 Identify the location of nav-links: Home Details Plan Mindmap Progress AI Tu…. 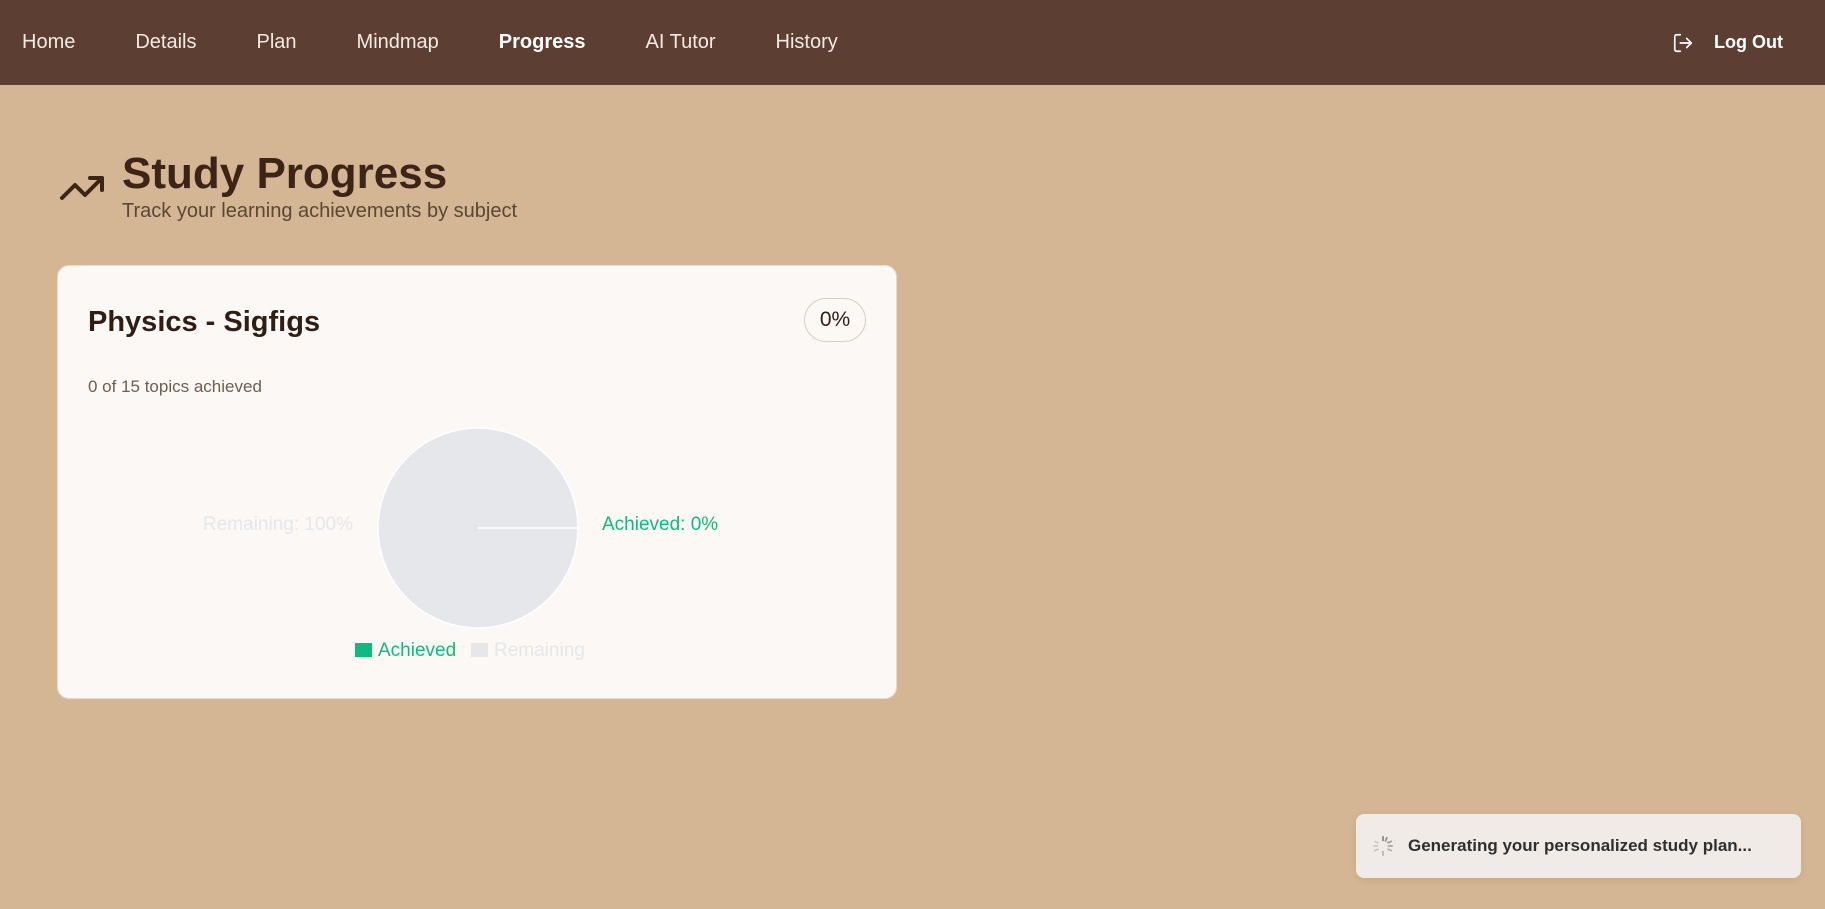
(449, 42).